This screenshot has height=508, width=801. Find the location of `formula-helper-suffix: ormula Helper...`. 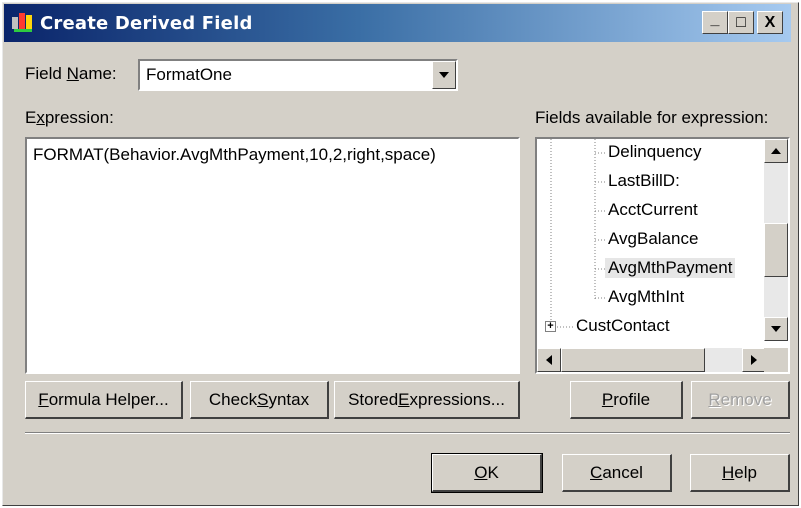

formula-helper-suffix: ormula Helper... is located at coordinates (108, 399).